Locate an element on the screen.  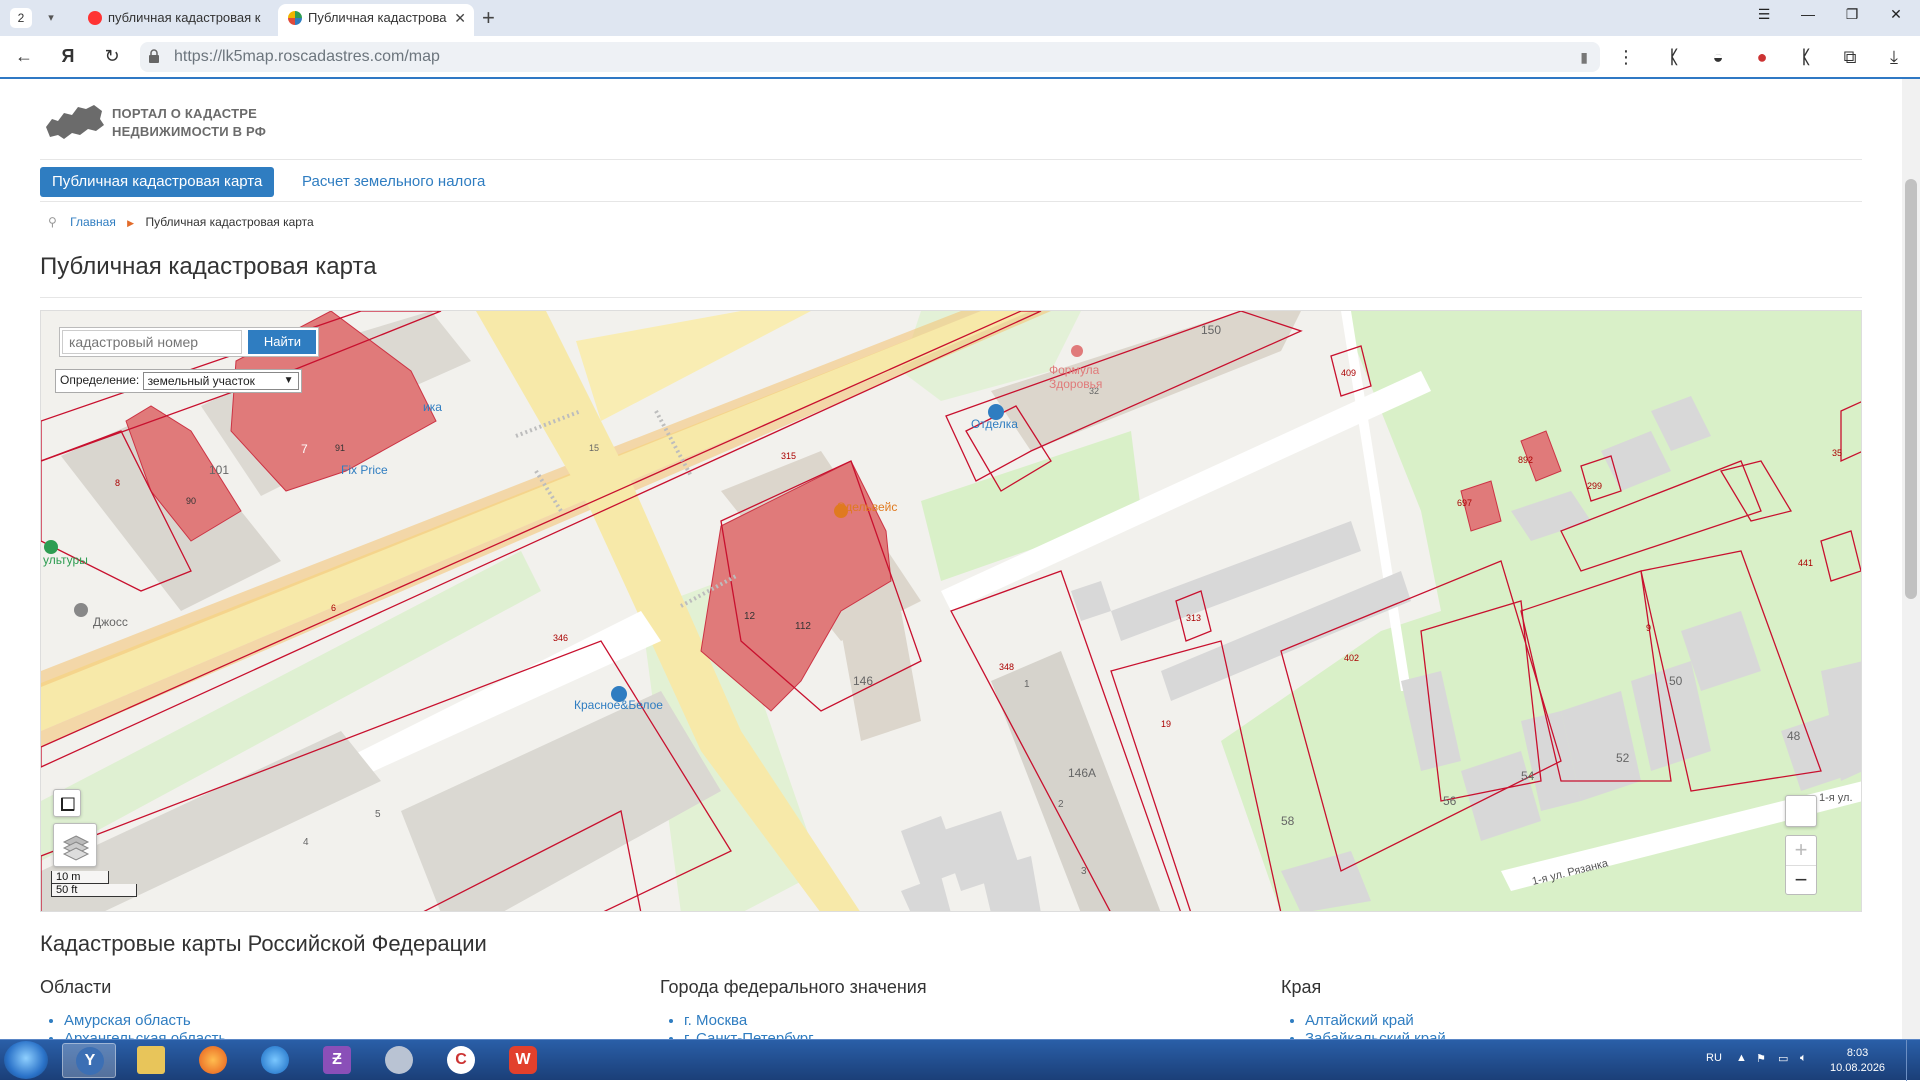
map-label: 409 is located at coordinates (1348, 373).